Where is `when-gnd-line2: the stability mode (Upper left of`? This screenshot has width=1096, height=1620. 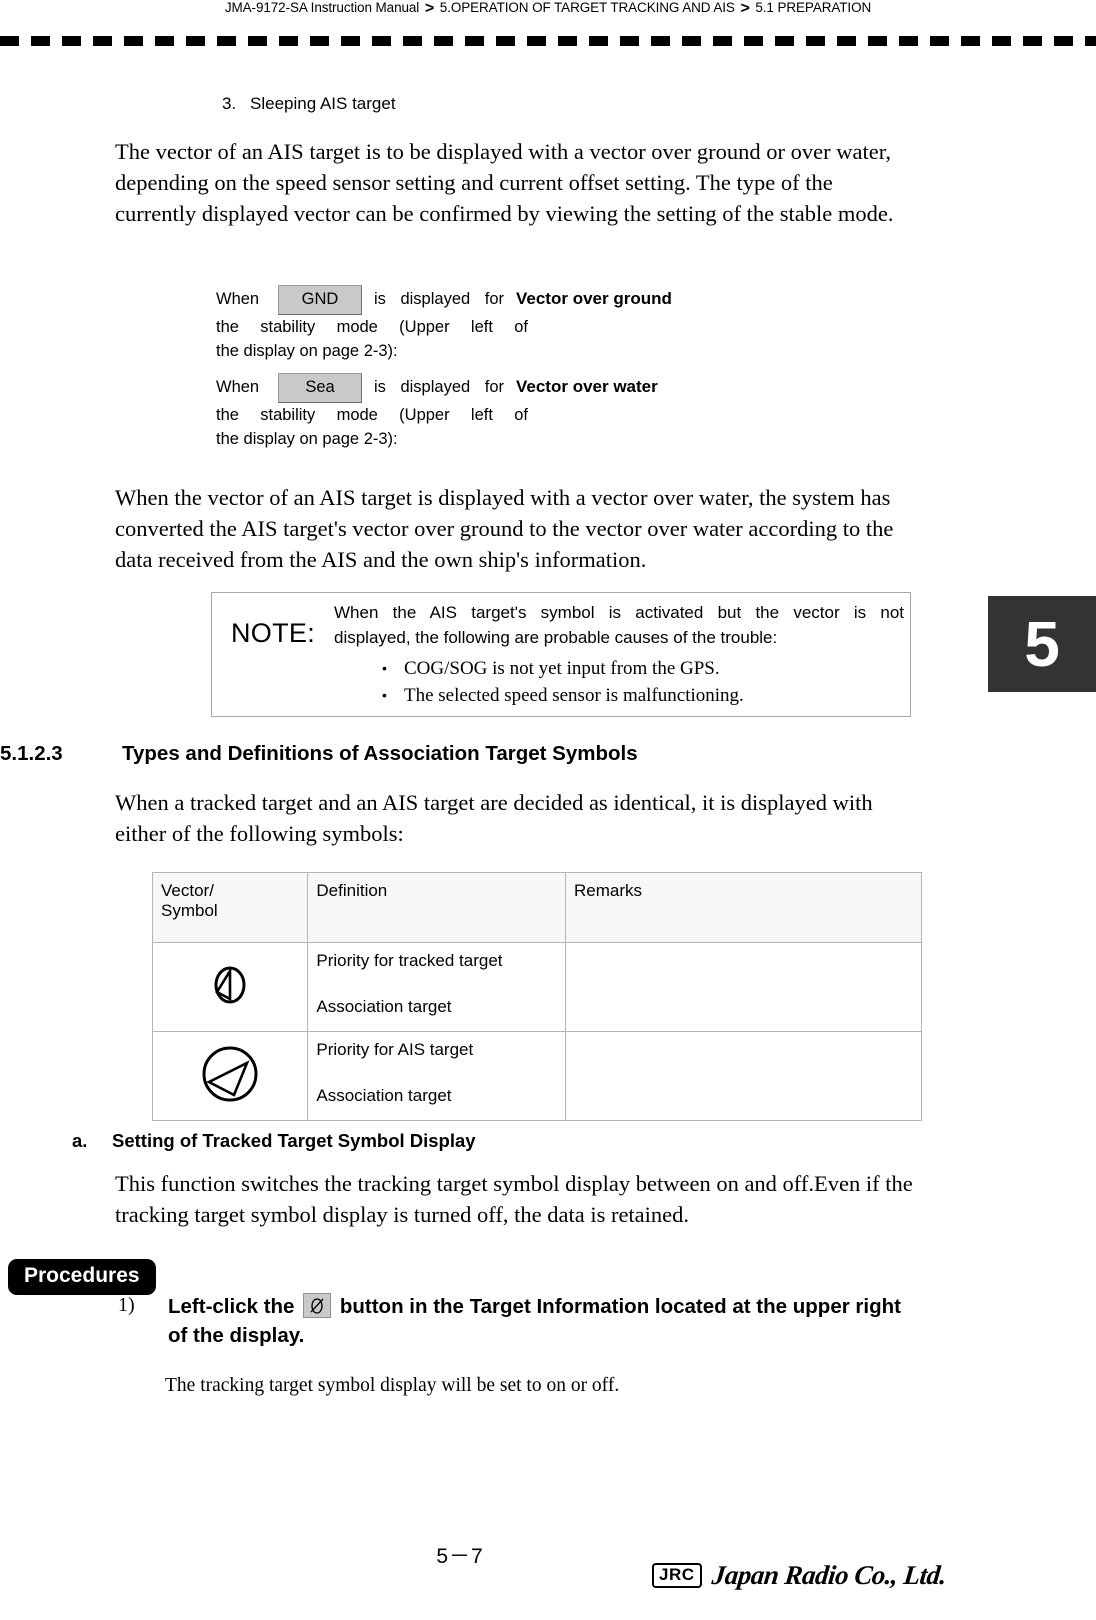
when-gnd-line2: the stability mode (Upper left of is located at coordinates (372, 326).